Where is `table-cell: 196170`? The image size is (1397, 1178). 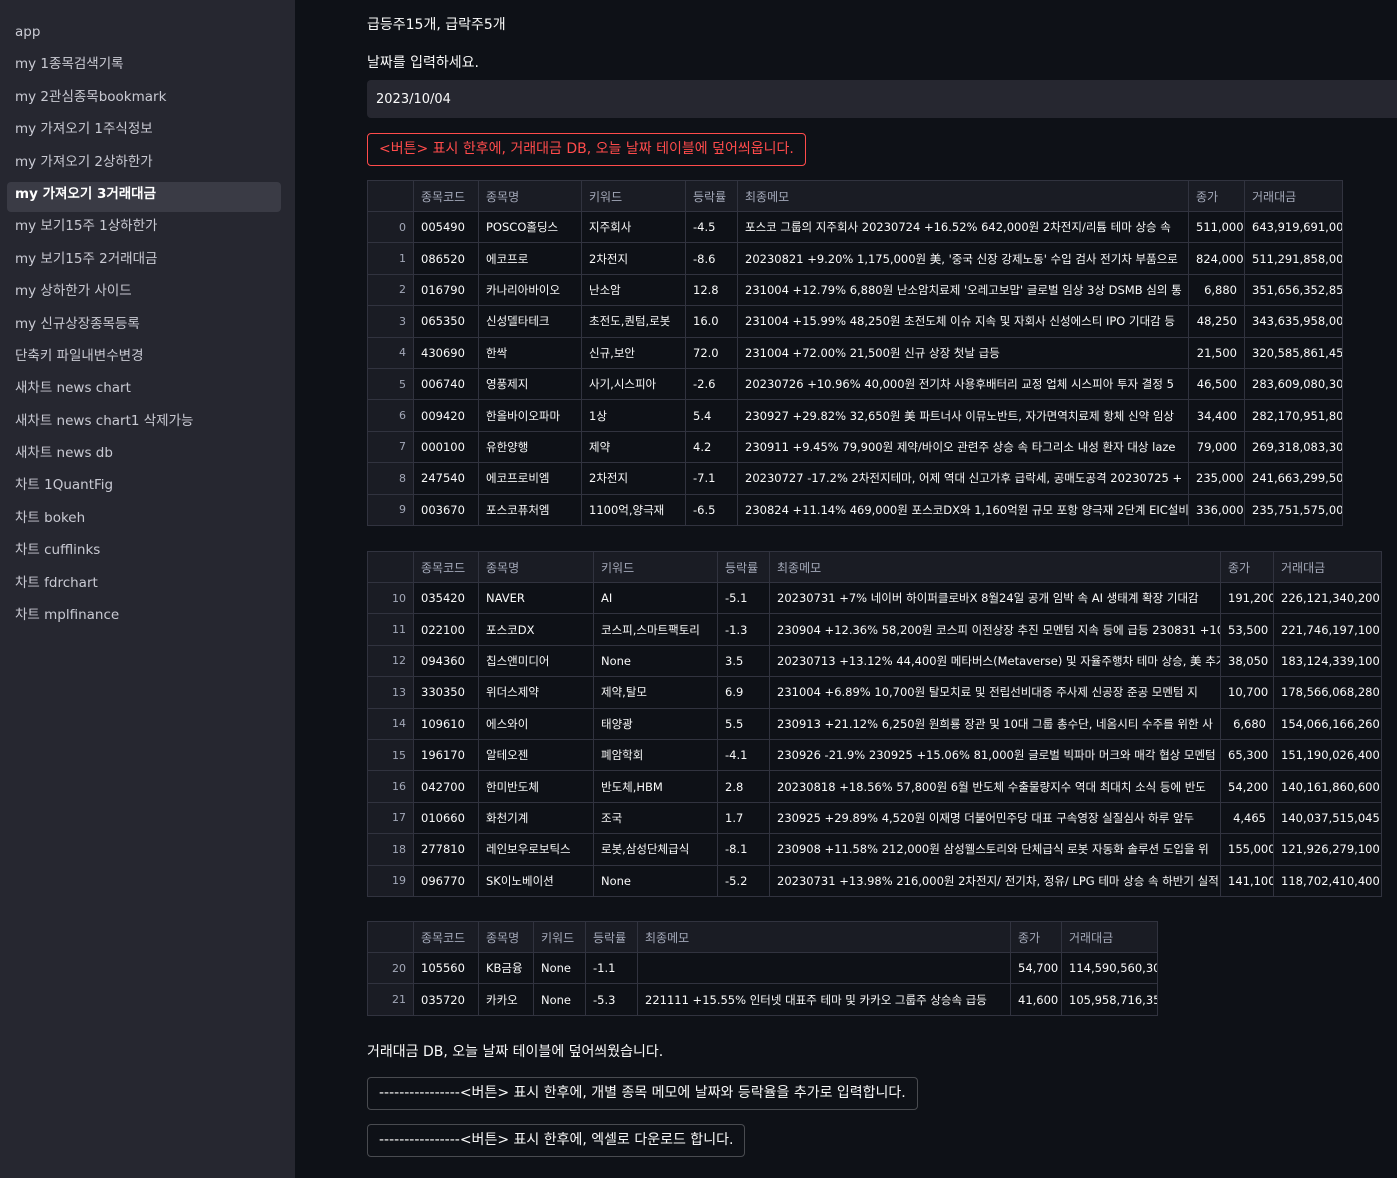
table-cell: 196170 is located at coordinates (446, 755).